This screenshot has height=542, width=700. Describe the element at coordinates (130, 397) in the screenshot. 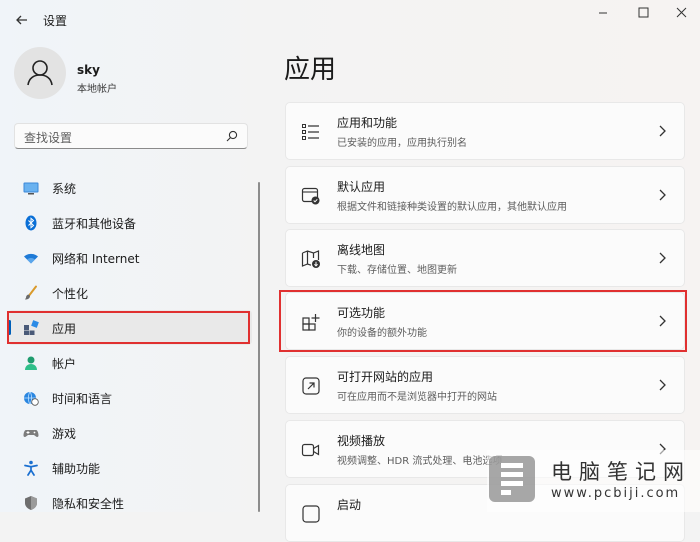

I see `sidebar-item-time-language: 时间和语言` at that location.